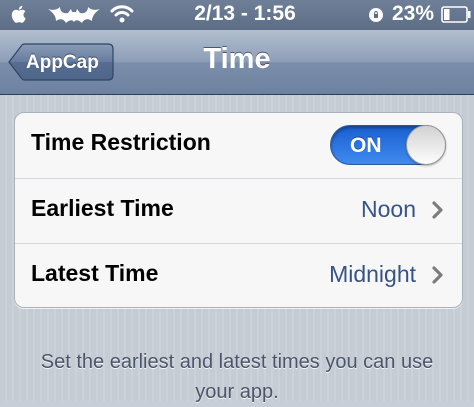  I want to click on battery-percentage: 23%, so click(413, 13).